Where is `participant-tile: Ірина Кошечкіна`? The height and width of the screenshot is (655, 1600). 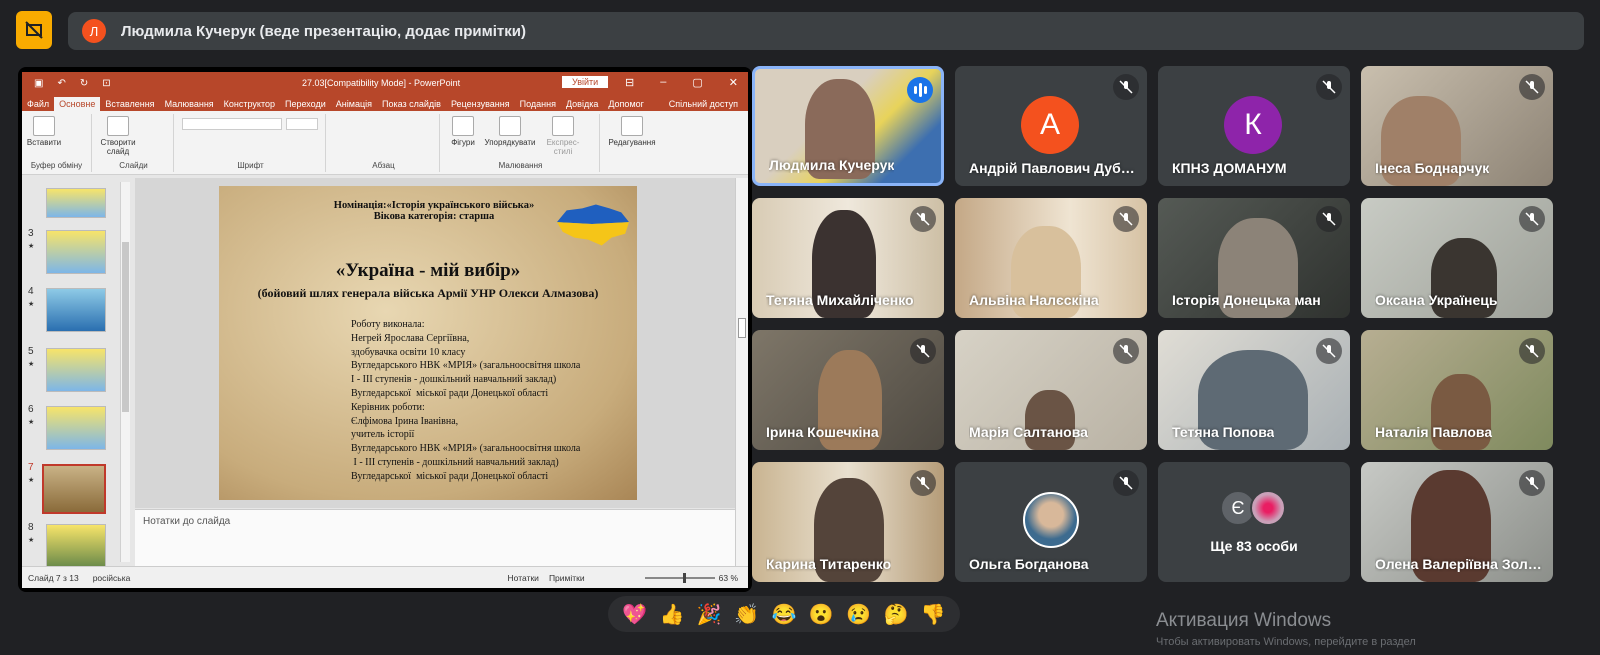 participant-tile: Ірина Кошечкіна is located at coordinates (848, 390).